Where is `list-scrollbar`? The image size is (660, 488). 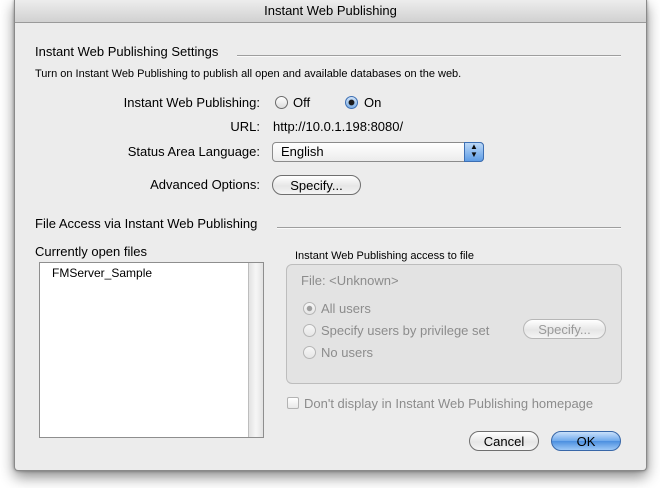
list-scrollbar is located at coordinates (255, 350).